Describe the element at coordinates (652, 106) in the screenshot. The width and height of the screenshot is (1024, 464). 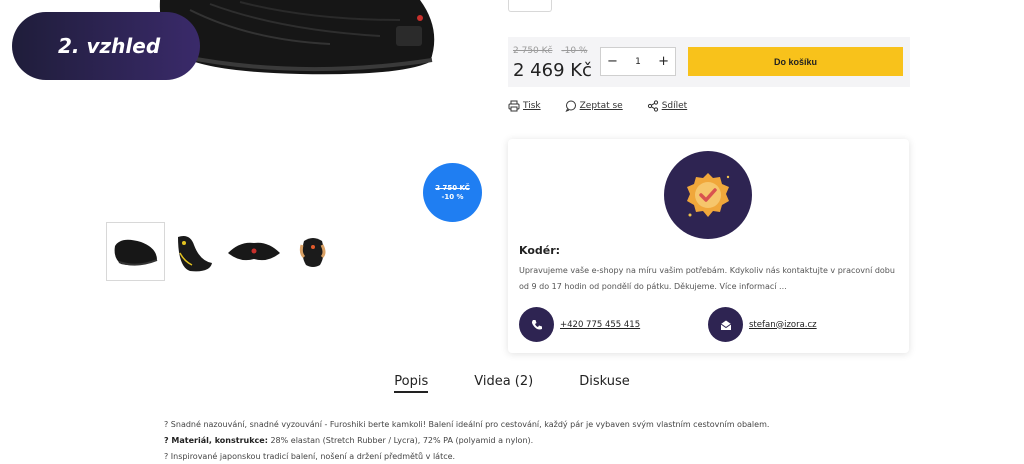
I see `share-icon` at that location.